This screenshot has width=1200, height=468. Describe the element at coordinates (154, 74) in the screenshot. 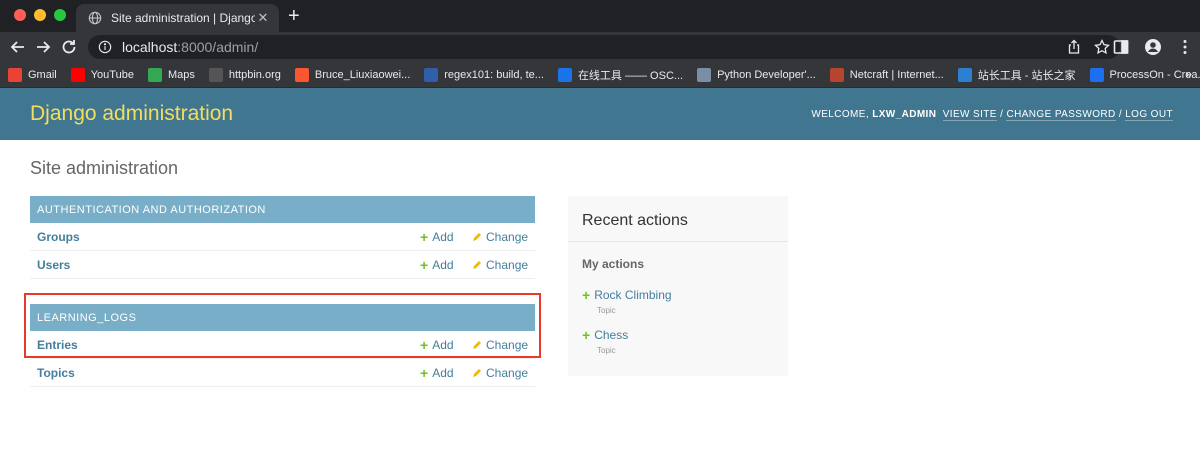

I see `maps-icon` at that location.